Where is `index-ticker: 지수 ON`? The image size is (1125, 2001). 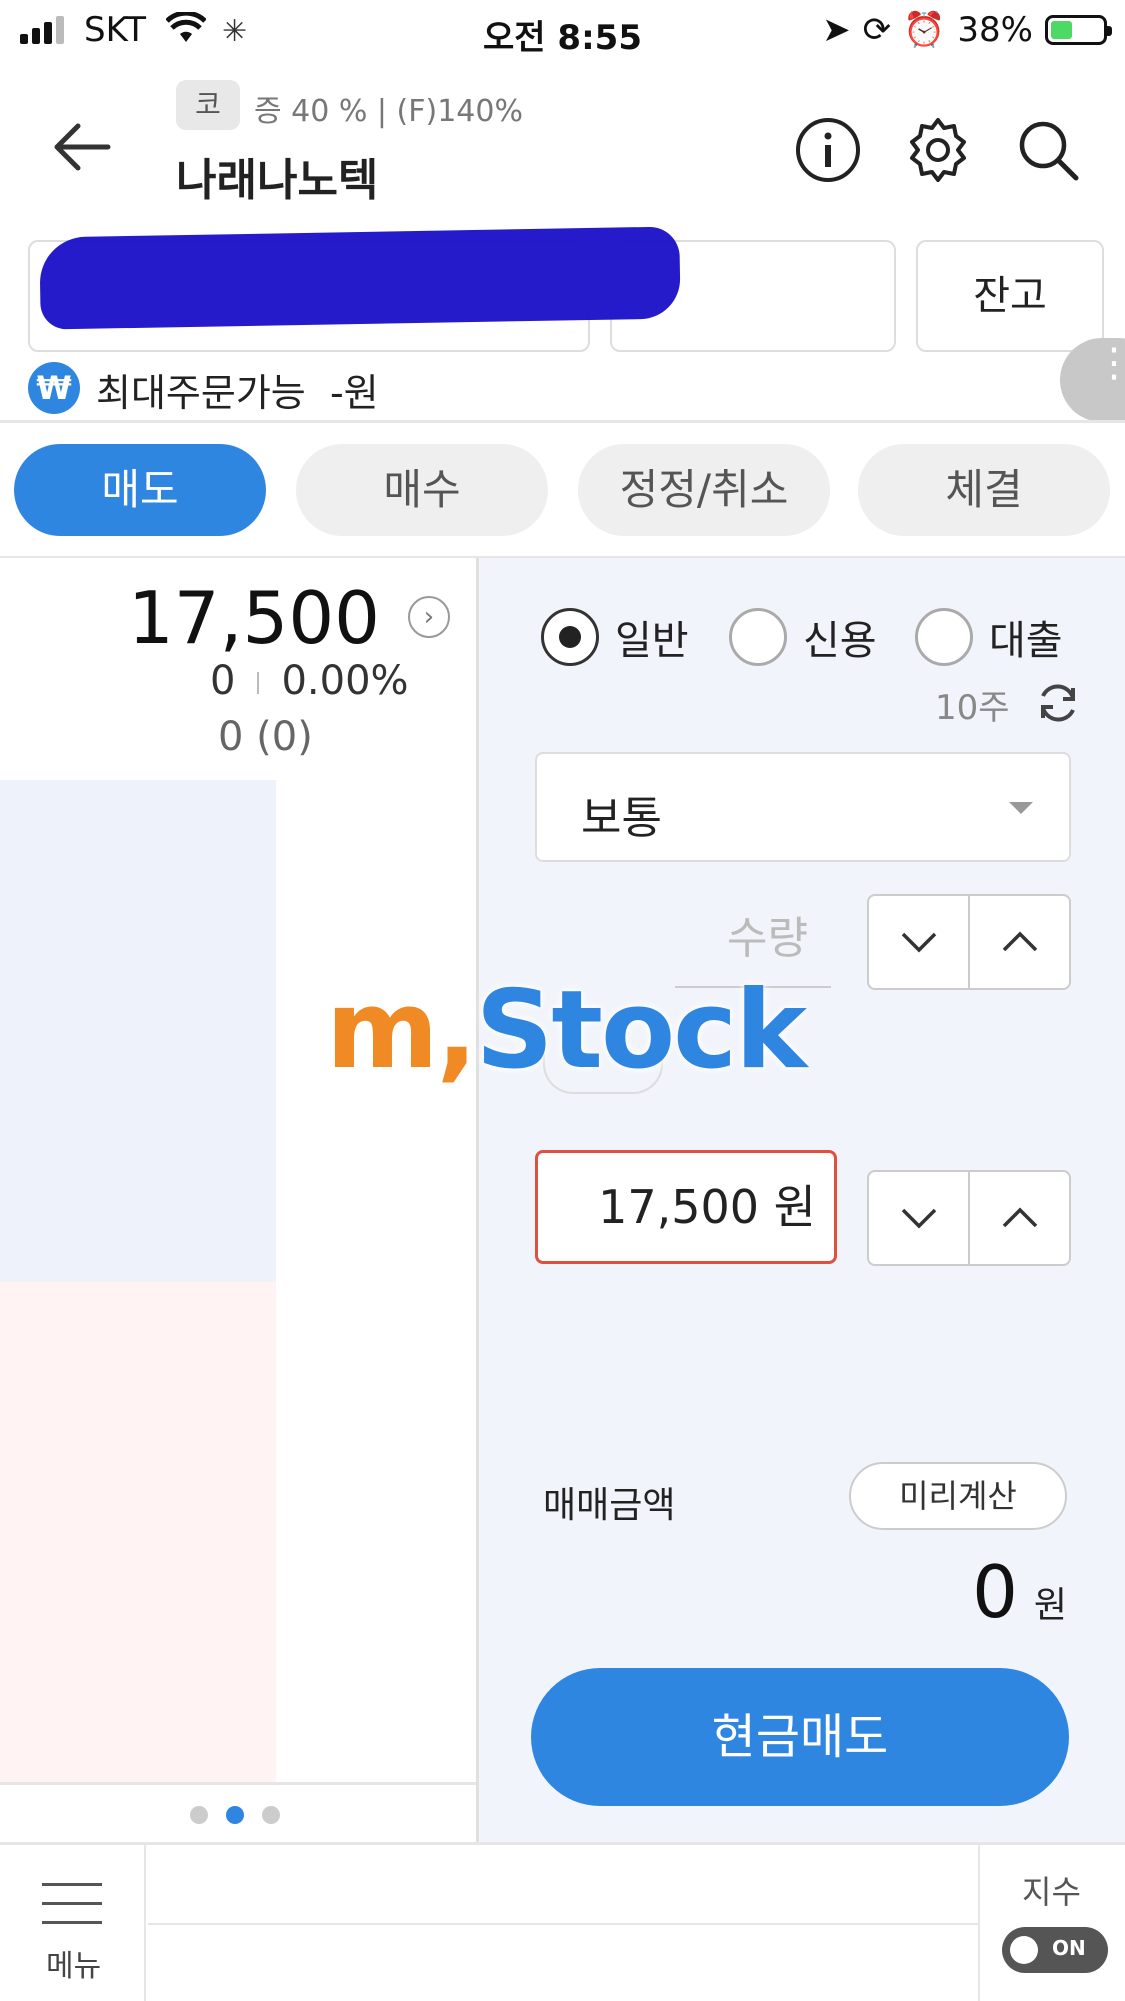 index-ticker: 지수 ON is located at coordinates (1051, 1923).